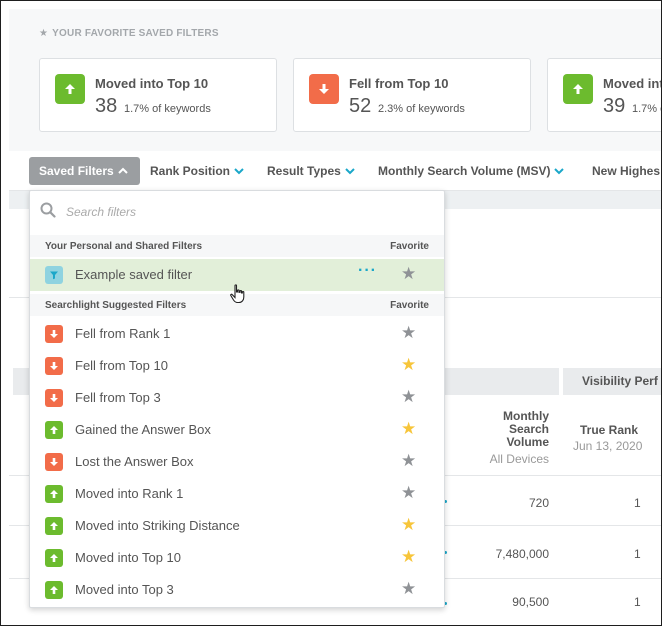 The height and width of the screenshot is (626, 662). What do you see at coordinates (129, 33) in the screenshot?
I see `favorites-title: ★ YOUR FAVORITE SAVED FILTERS` at bounding box center [129, 33].